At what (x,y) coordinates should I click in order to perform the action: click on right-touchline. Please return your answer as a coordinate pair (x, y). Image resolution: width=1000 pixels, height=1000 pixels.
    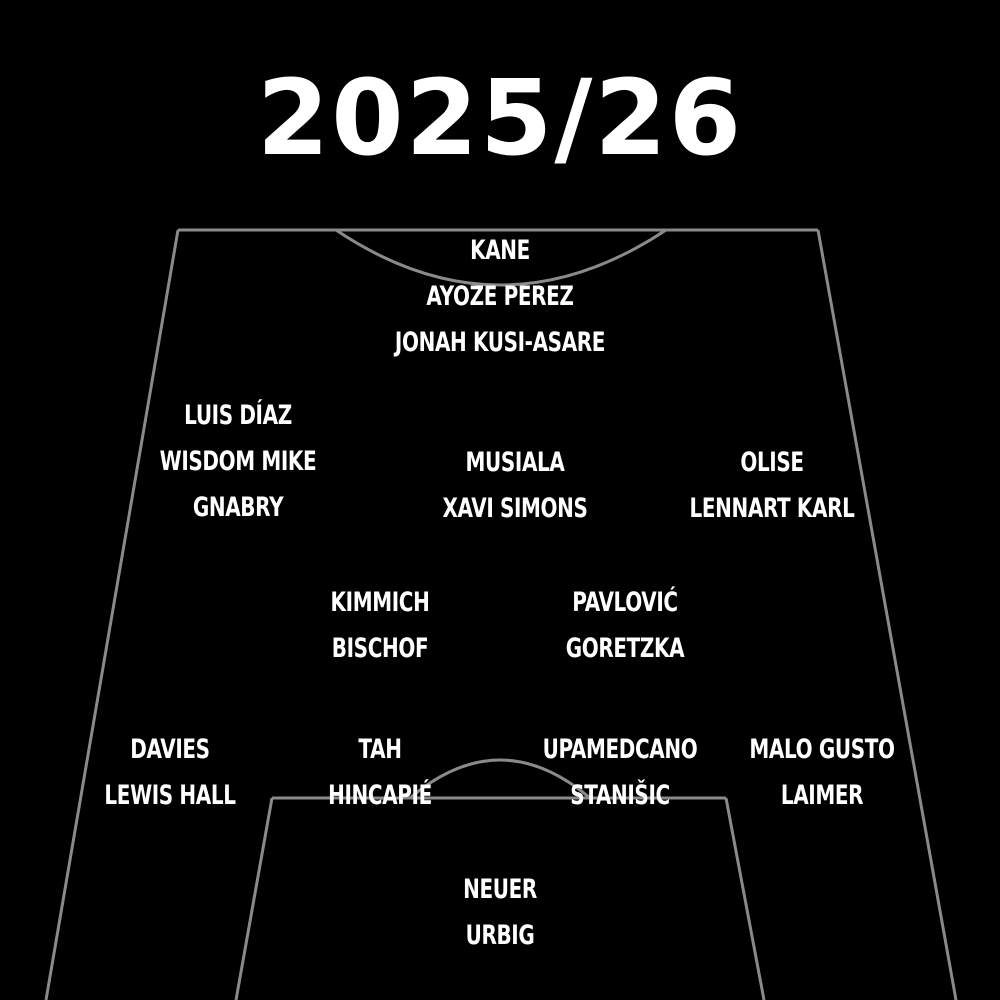
    Looking at the image, I should click on (887, 614).